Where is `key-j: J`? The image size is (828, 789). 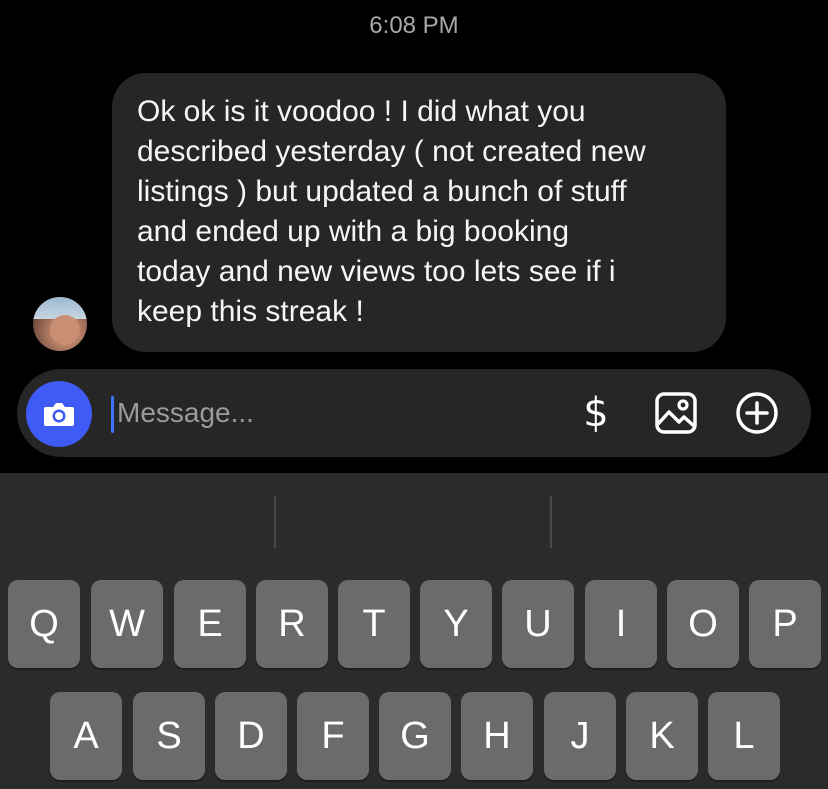 key-j: J is located at coordinates (580, 736).